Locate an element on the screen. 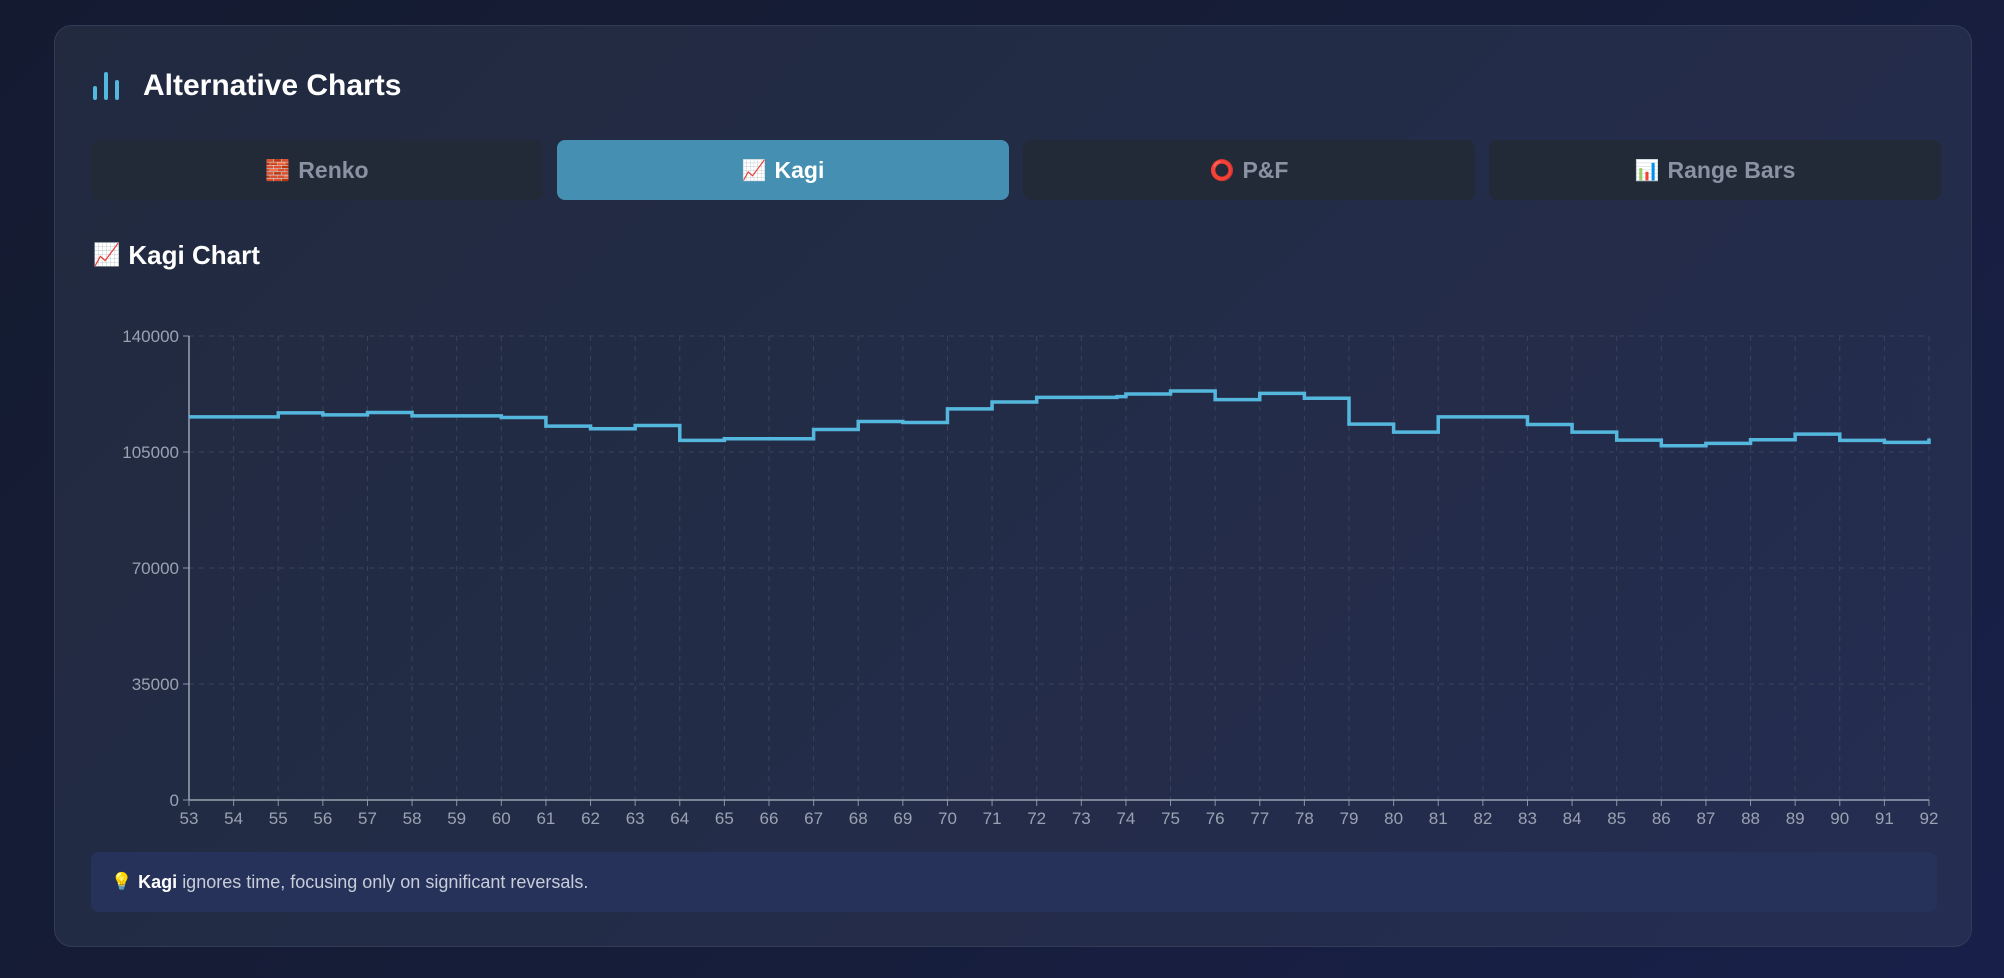 This screenshot has width=2004, height=978. x-tick-label: 56 is located at coordinates (322, 818).